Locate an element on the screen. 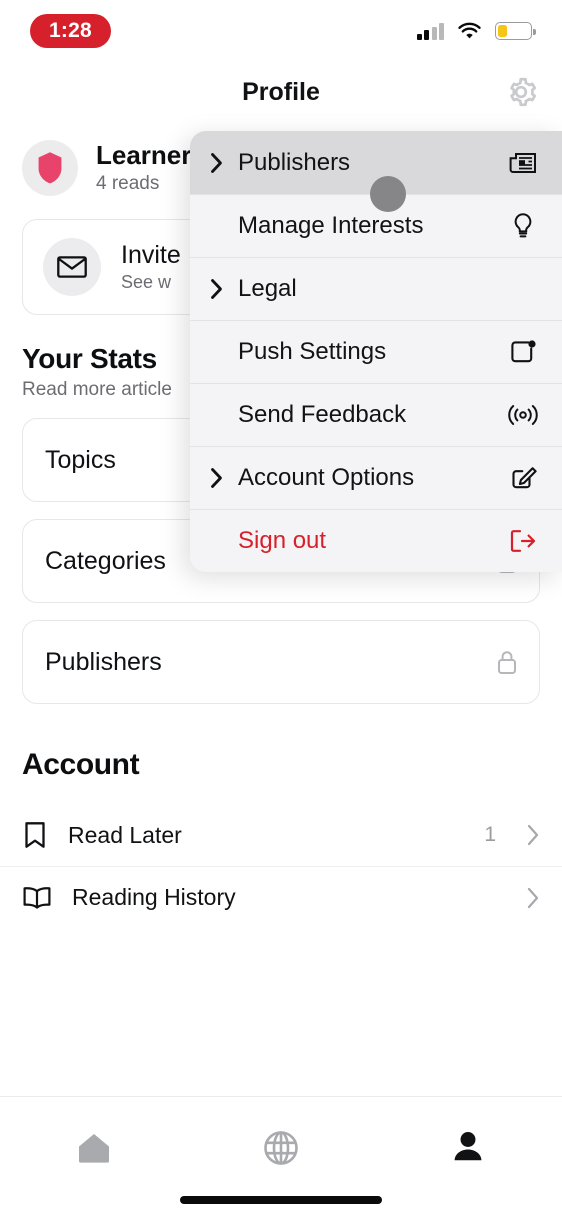 This screenshot has width=562, height=1218. tab-home is located at coordinates (94, 1148).